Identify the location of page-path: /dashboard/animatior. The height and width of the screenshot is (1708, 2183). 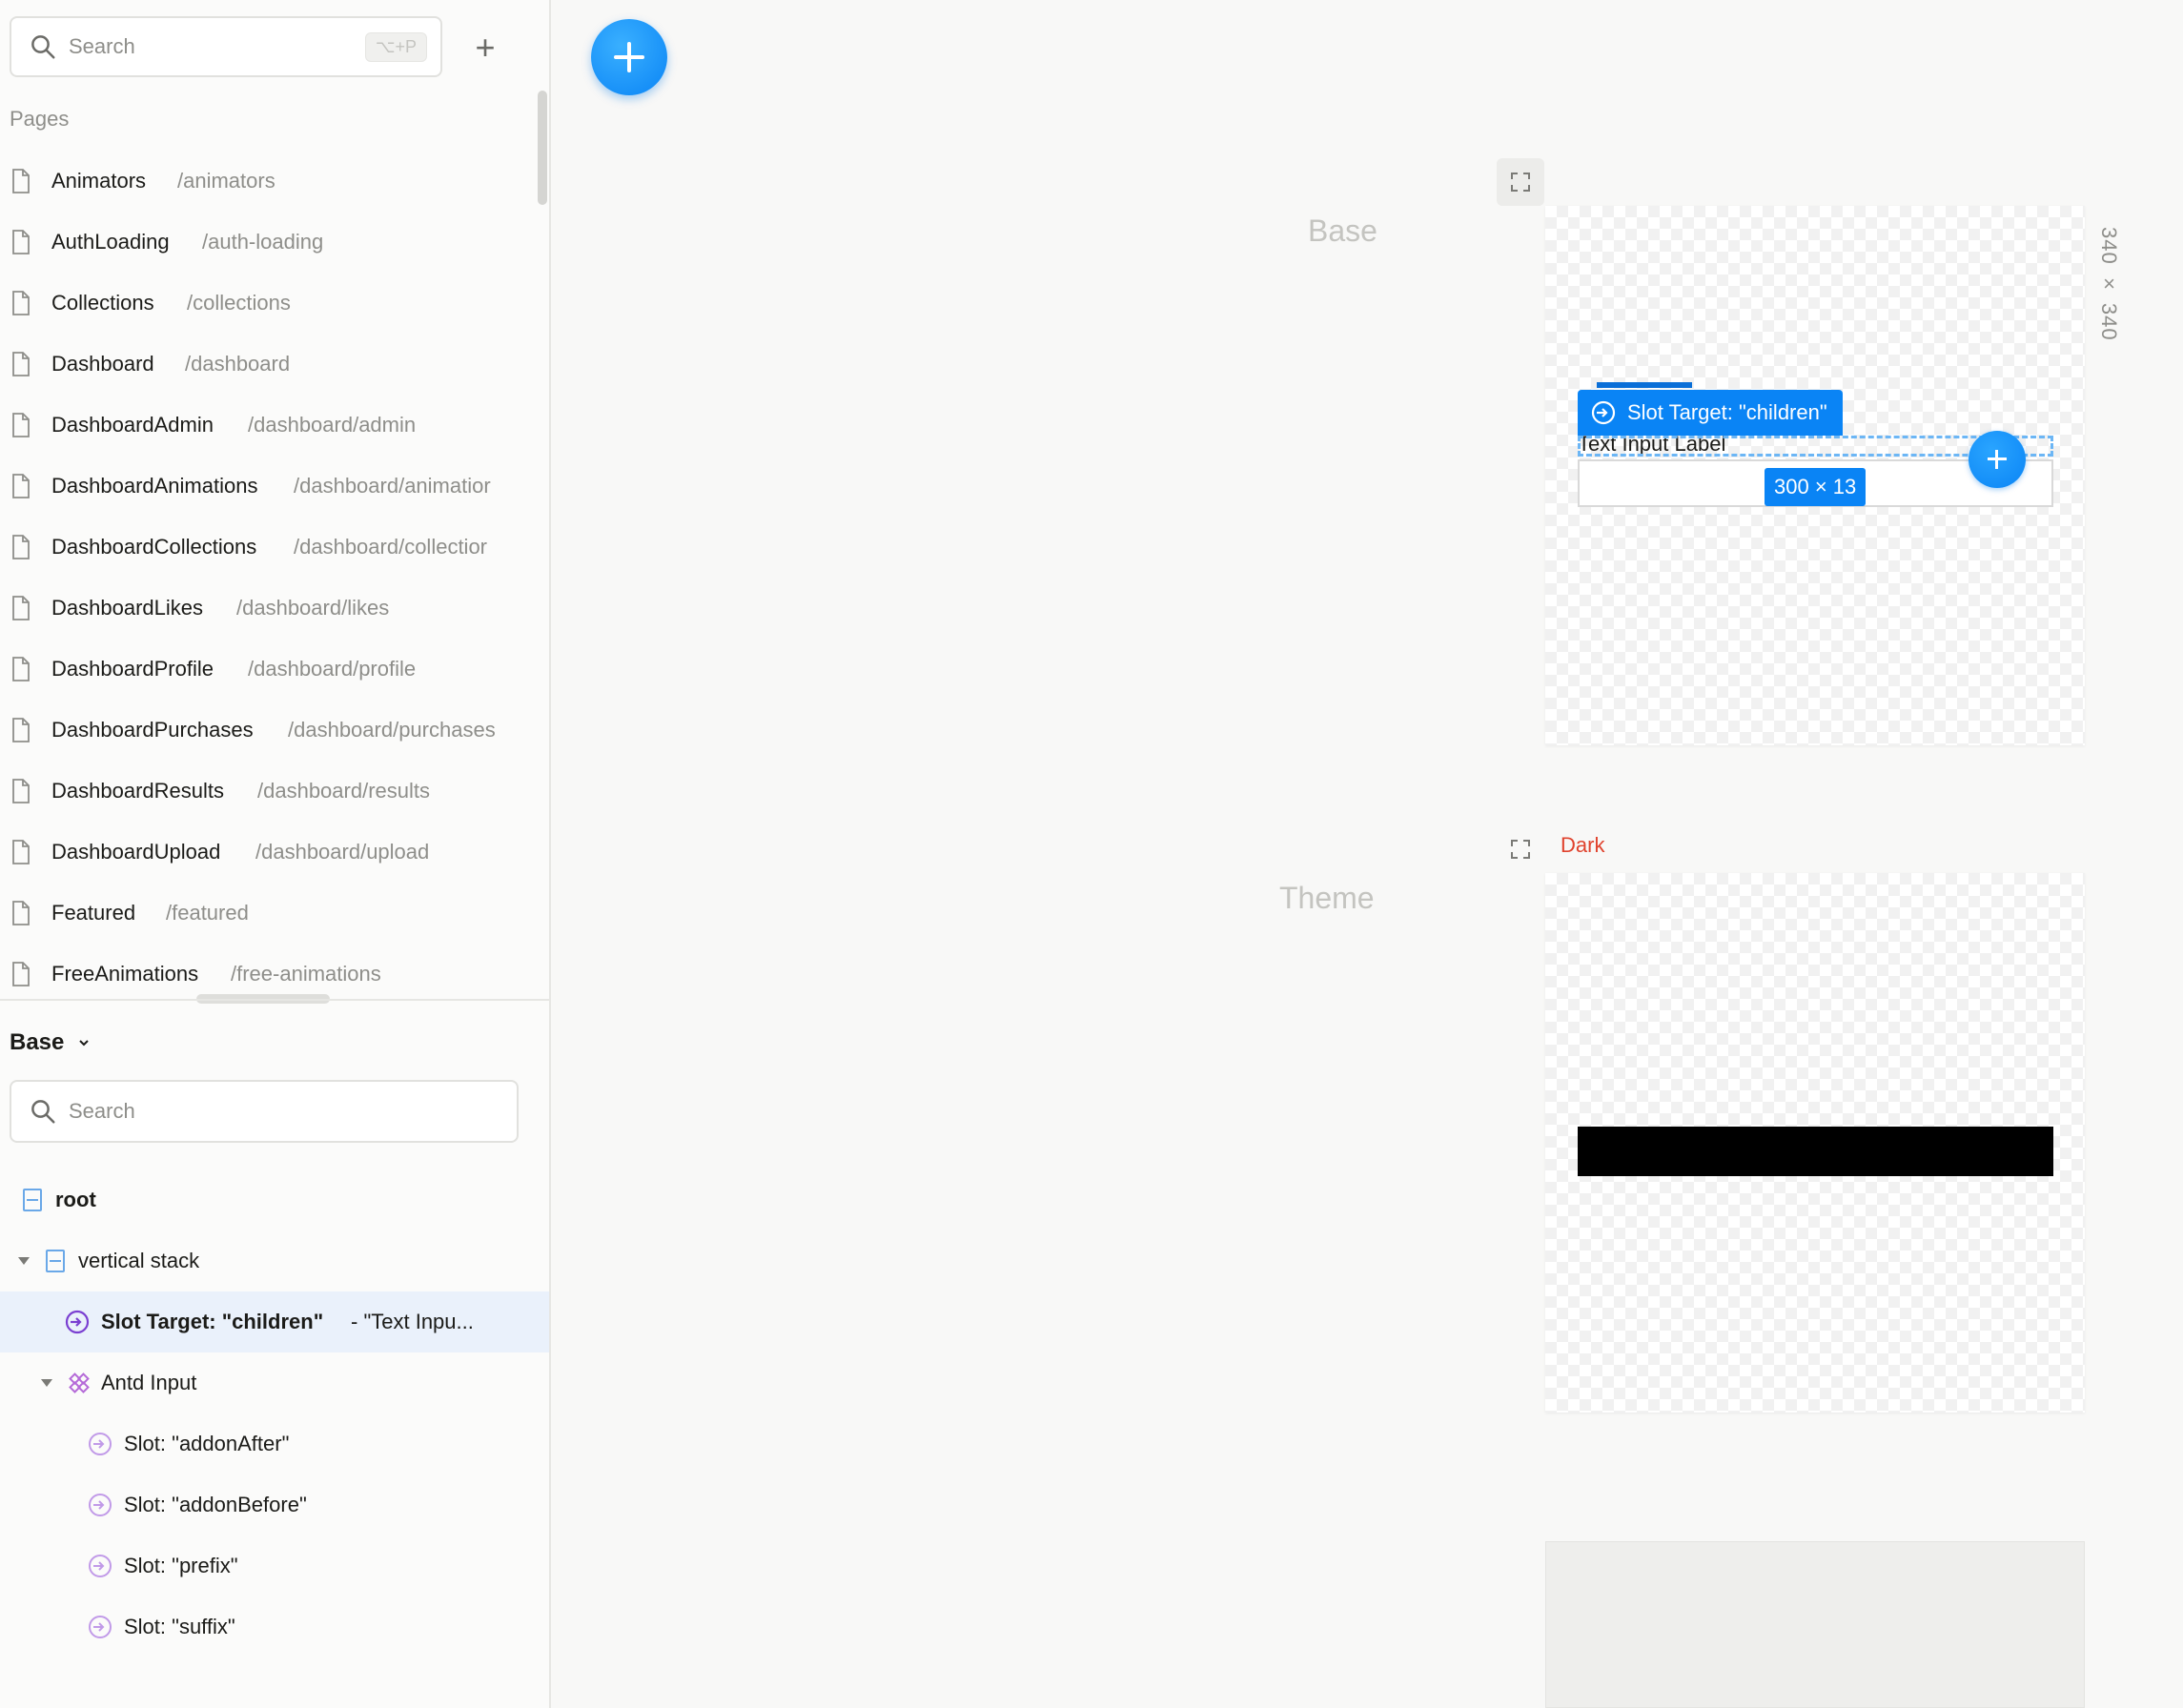
(392, 486).